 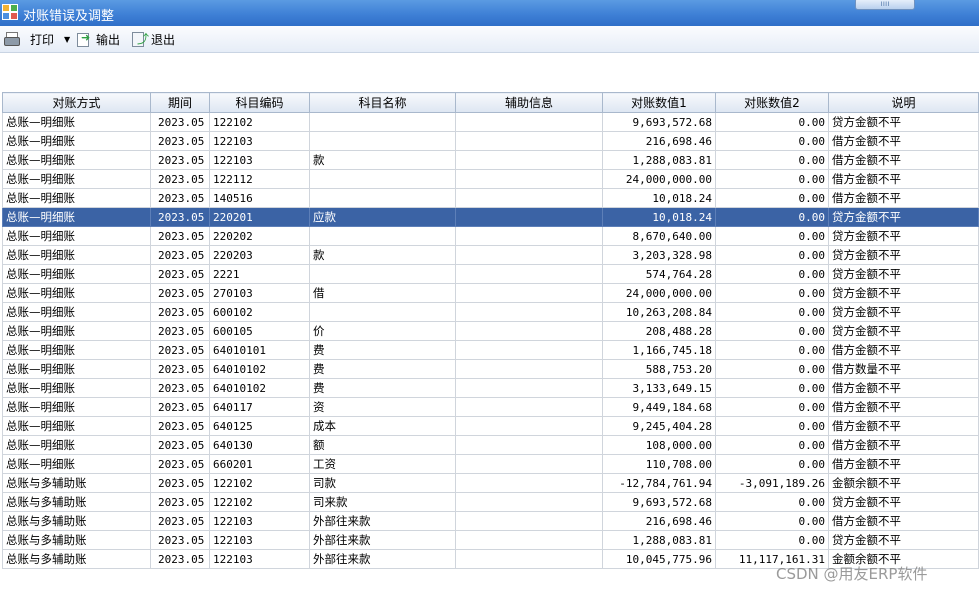 What do you see at coordinates (319, 407) in the screenshot?
I see `account-name-text: 资` at bounding box center [319, 407].